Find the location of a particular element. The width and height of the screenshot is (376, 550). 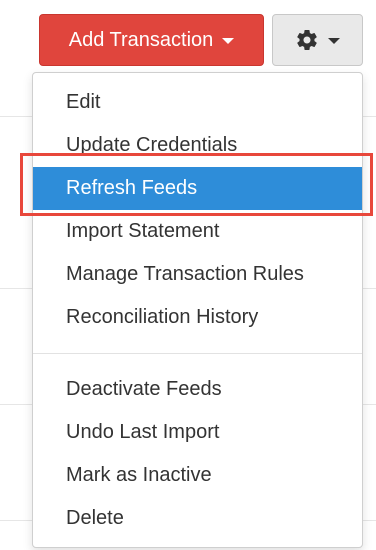

menu-item-edit: Edit is located at coordinates (197, 102).